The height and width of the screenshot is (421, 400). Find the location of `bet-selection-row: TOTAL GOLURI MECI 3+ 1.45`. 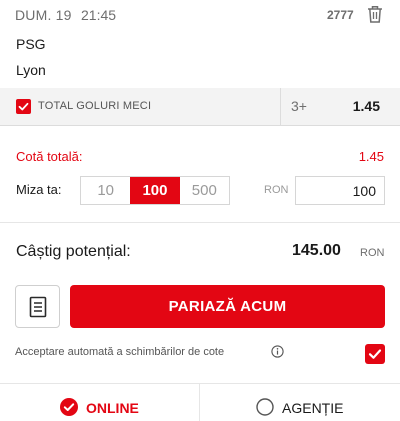

bet-selection-row: TOTAL GOLURI MECI 3+ 1.45 is located at coordinates (200, 107).